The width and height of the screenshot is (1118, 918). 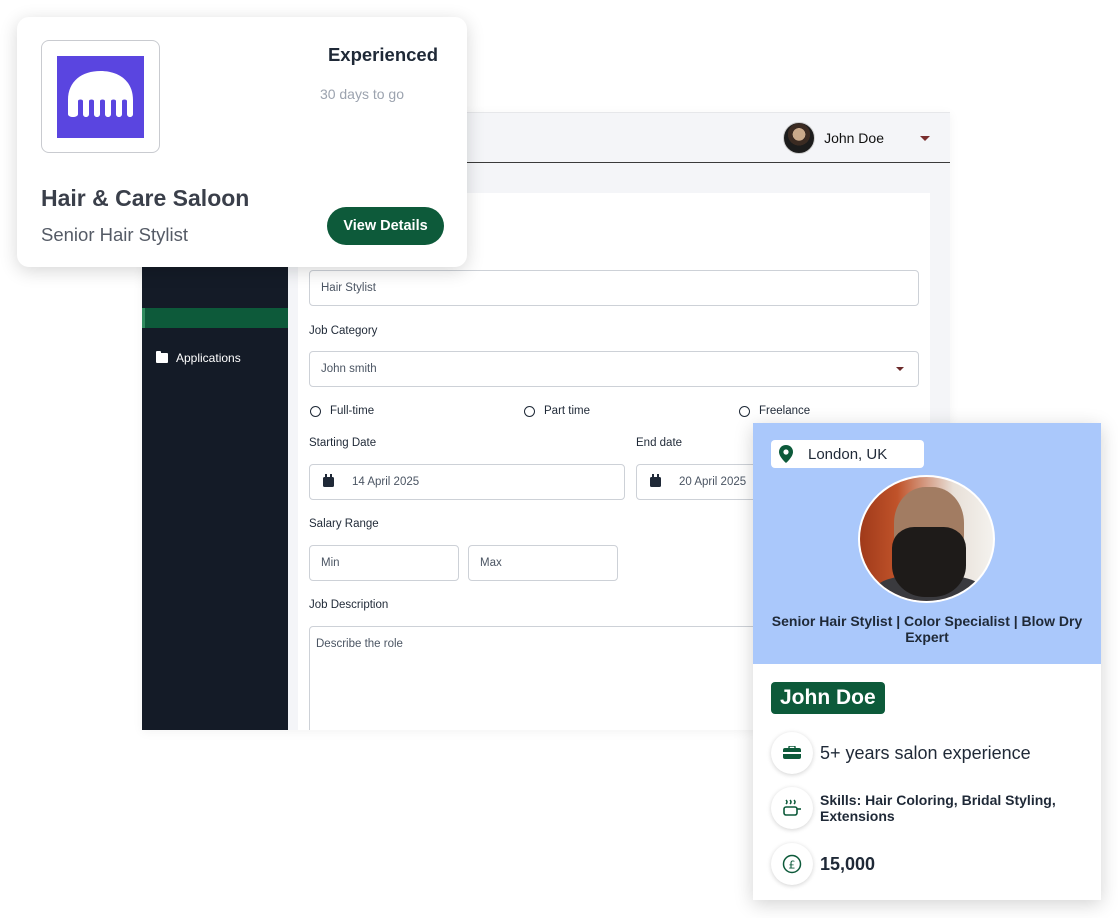 I want to click on user-name: John Doe, so click(x=854, y=138).